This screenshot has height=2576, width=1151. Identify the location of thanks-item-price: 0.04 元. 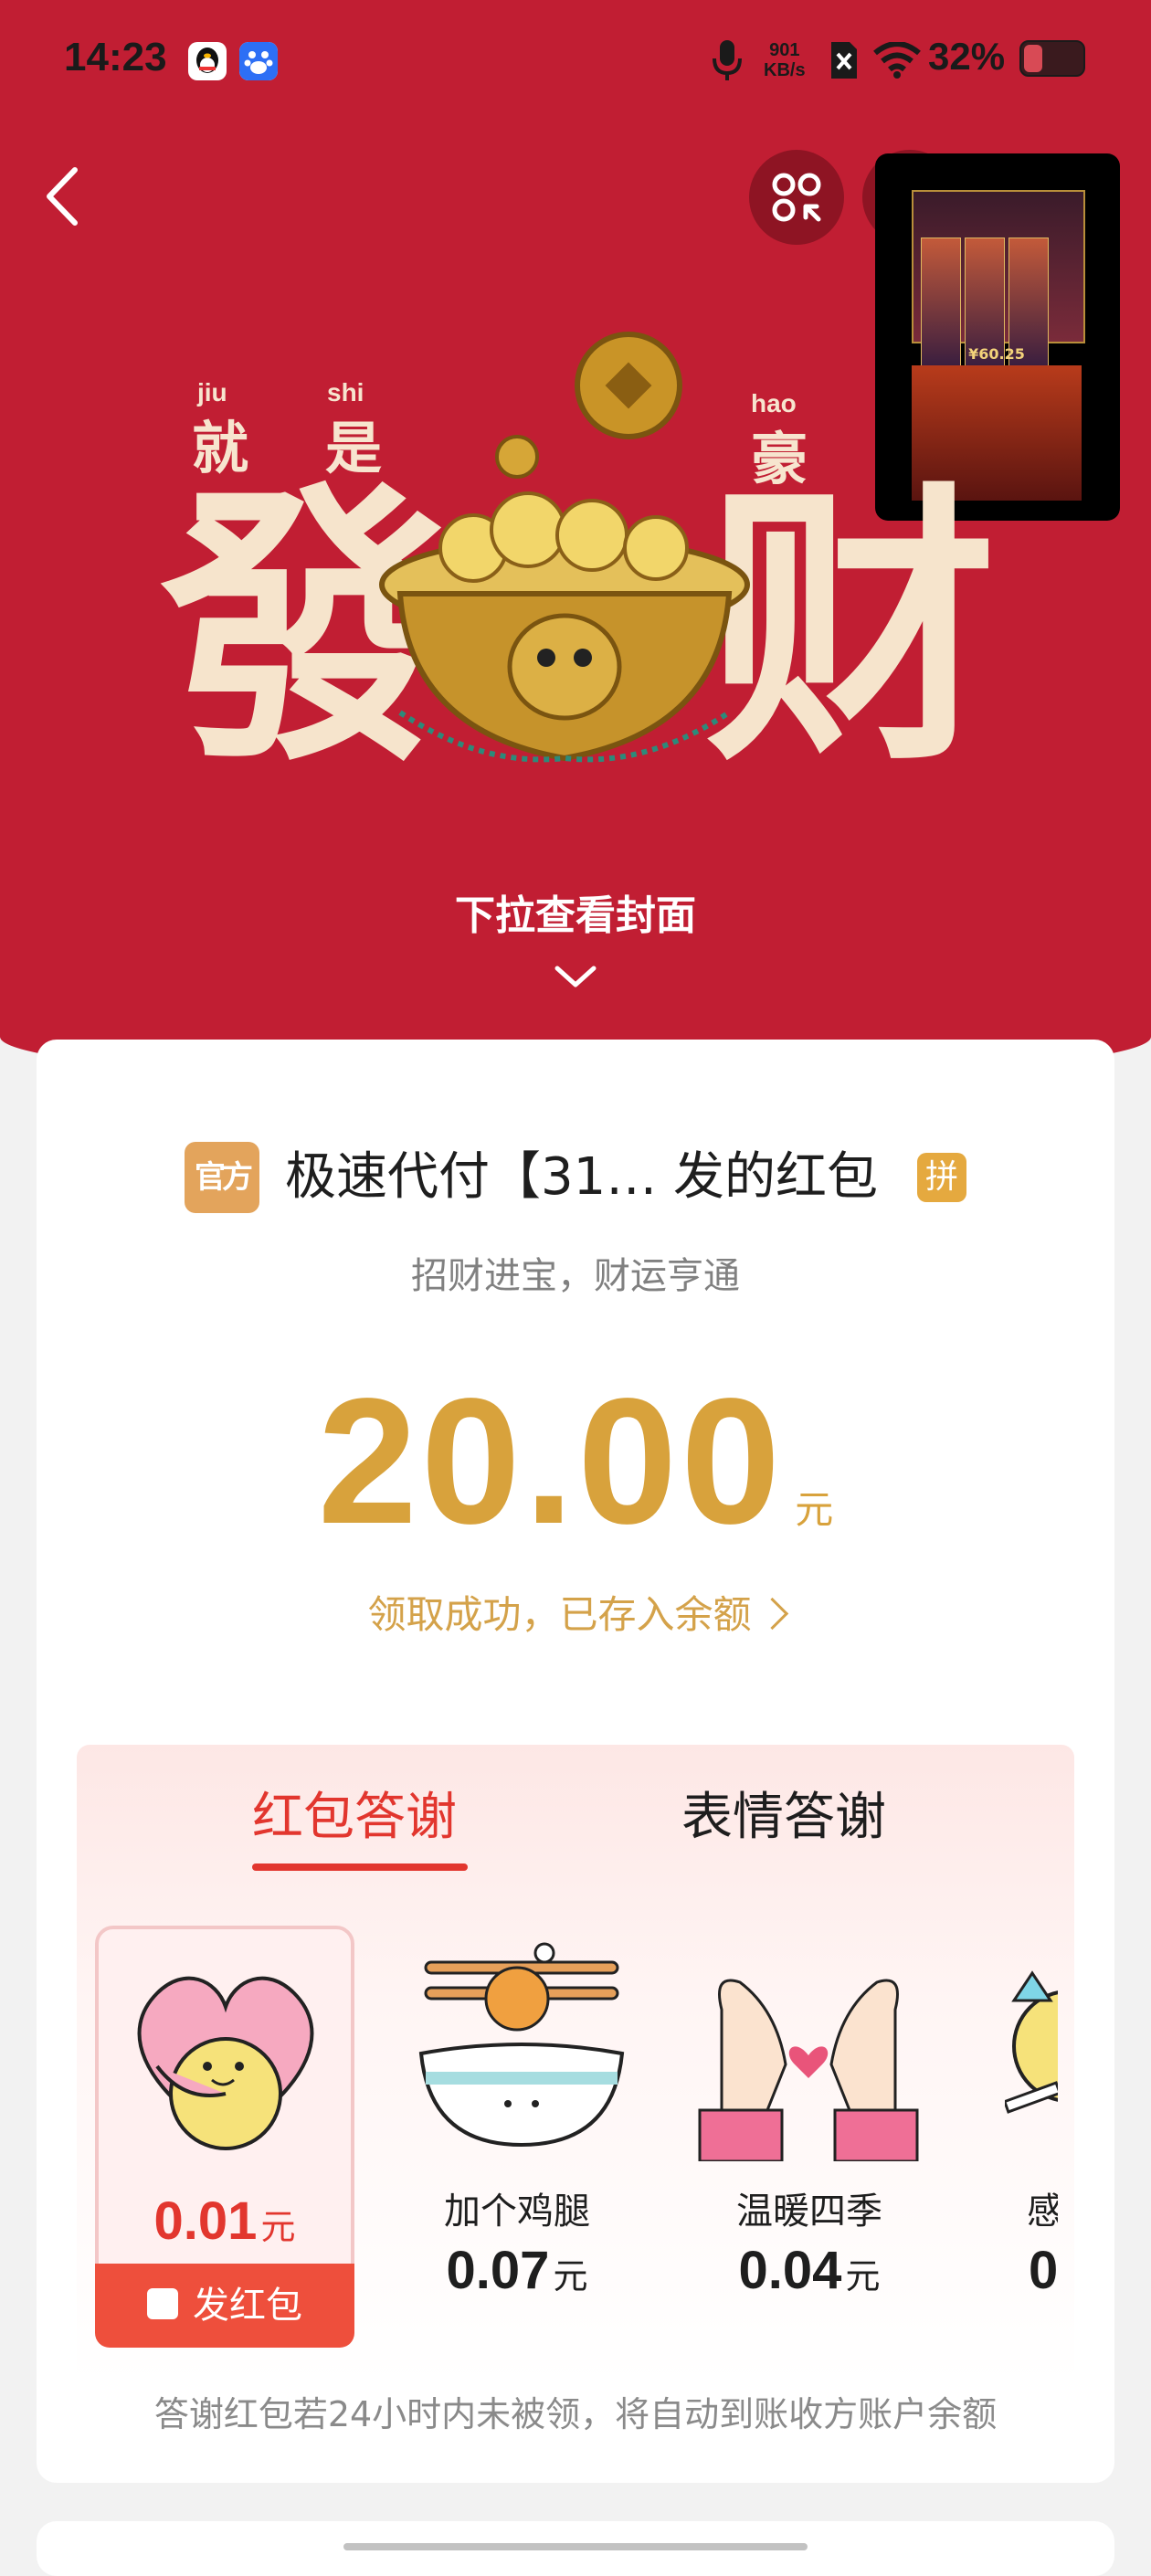
(809, 2270).